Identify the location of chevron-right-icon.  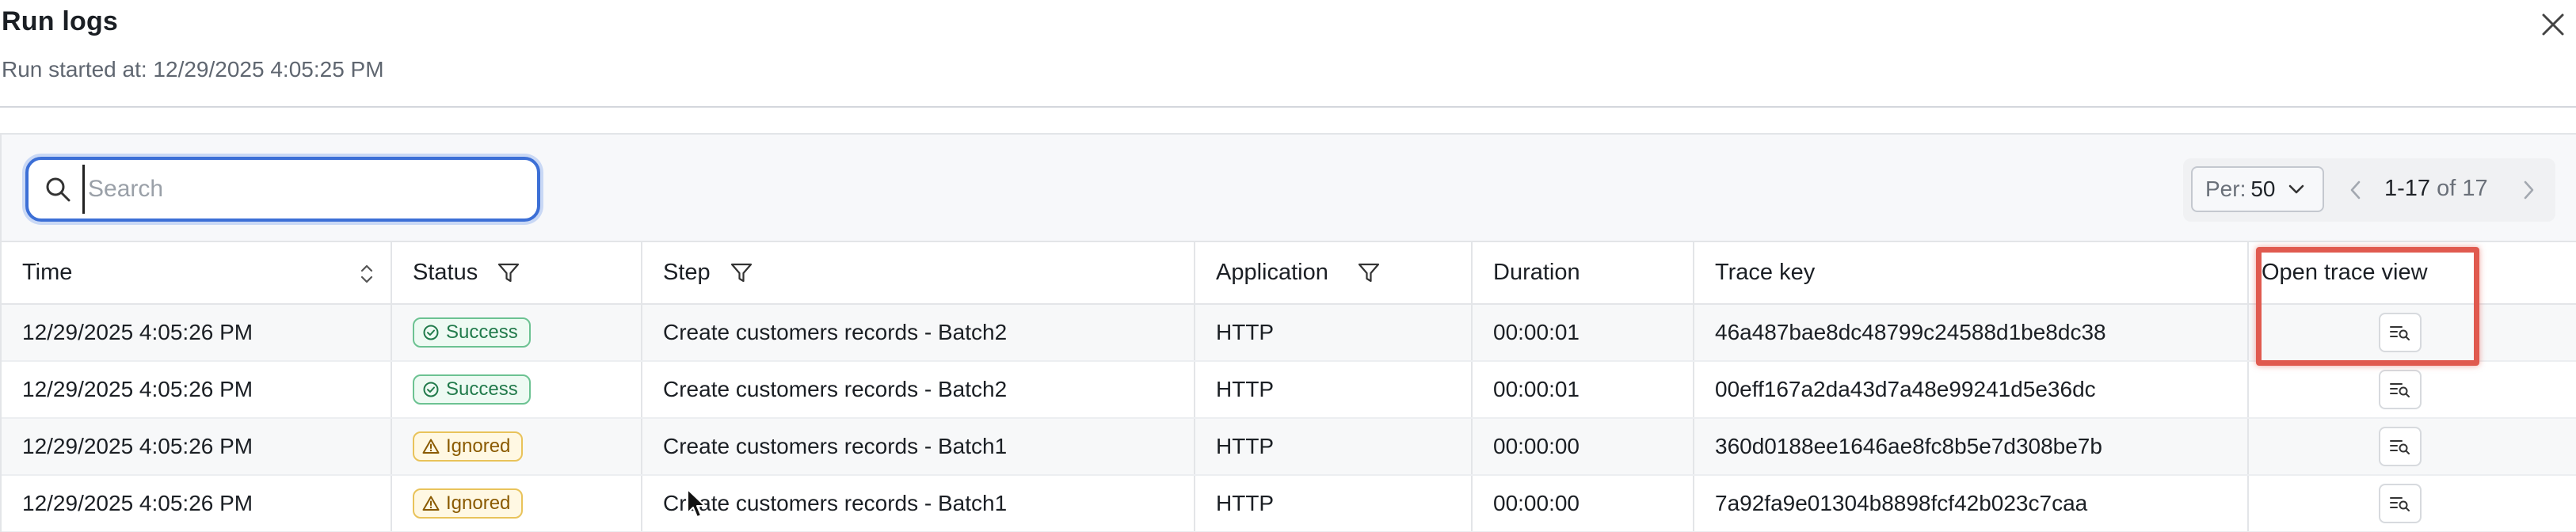
(2529, 190).